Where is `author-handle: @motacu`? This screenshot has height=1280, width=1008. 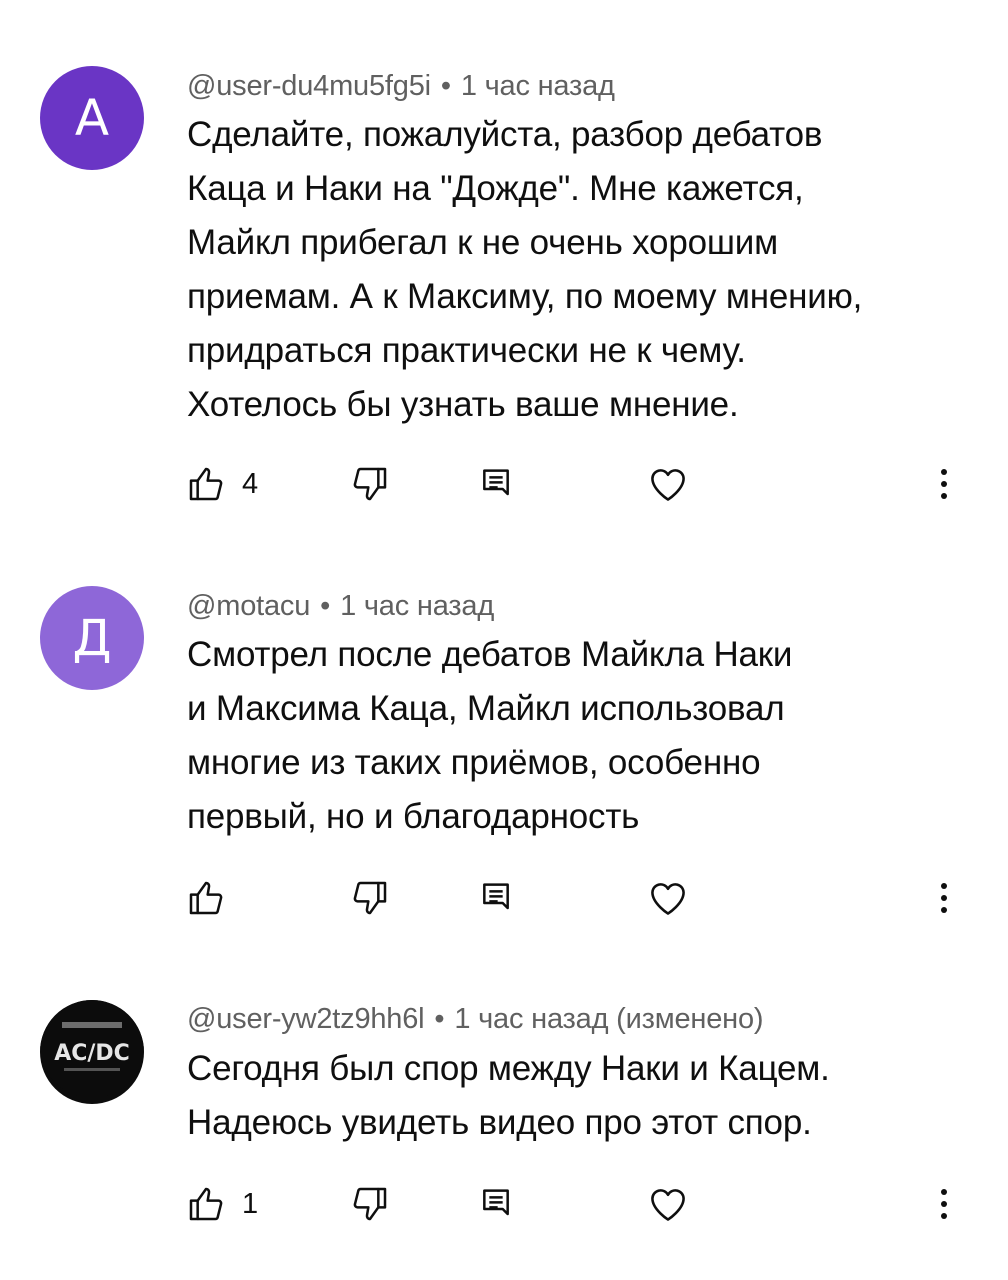 author-handle: @motacu is located at coordinates (248, 606).